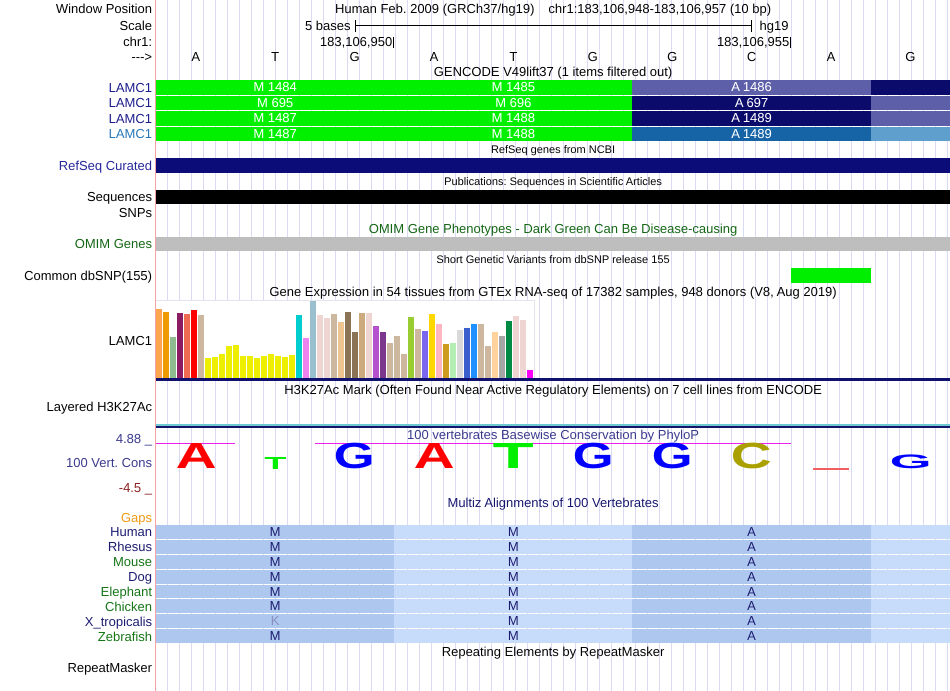 The width and height of the screenshot is (950, 691). What do you see at coordinates (553, 150) in the screenshot?
I see `track-title: RefSeq genes from NCBI` at bounding box center [553, 150].